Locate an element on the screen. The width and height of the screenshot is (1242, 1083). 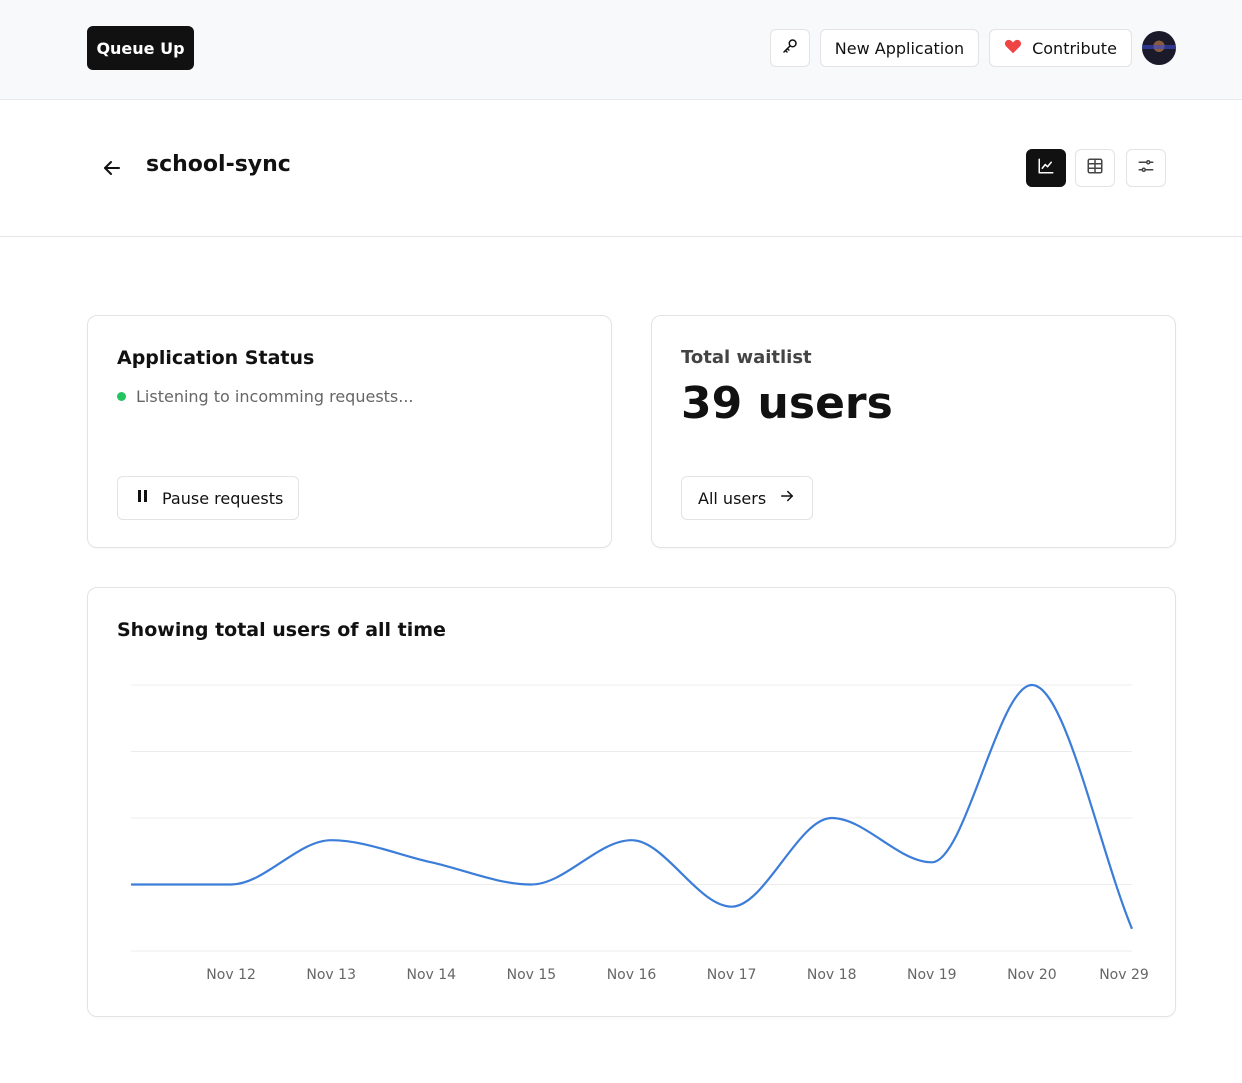
new-application-button: New Application is located at coordinates (899, 48).